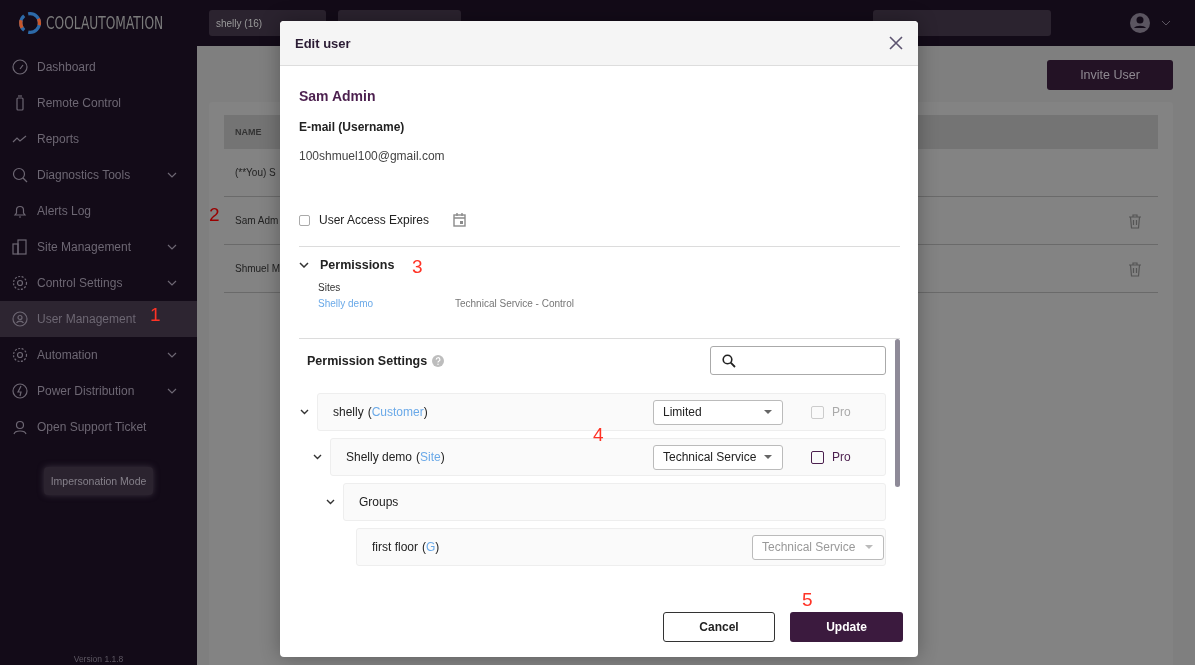  What do you see at coordinates (330, 287) in the screenshot?
I see `sites-label: Sites` at bounding box center [330, 287].